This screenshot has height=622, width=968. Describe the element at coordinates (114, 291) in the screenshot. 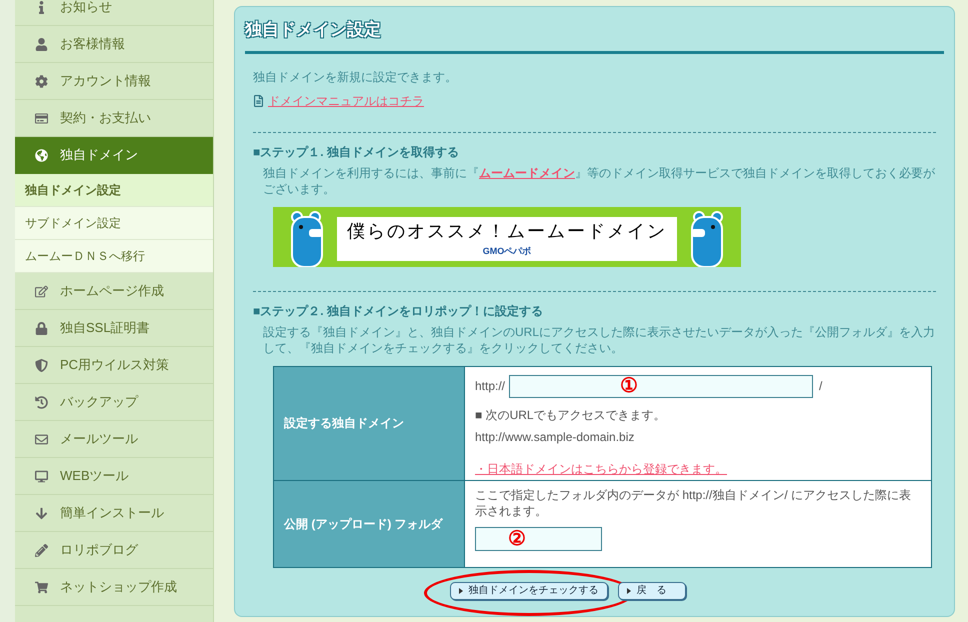

I see `sidebar-item: ホームページ作成` at that location.